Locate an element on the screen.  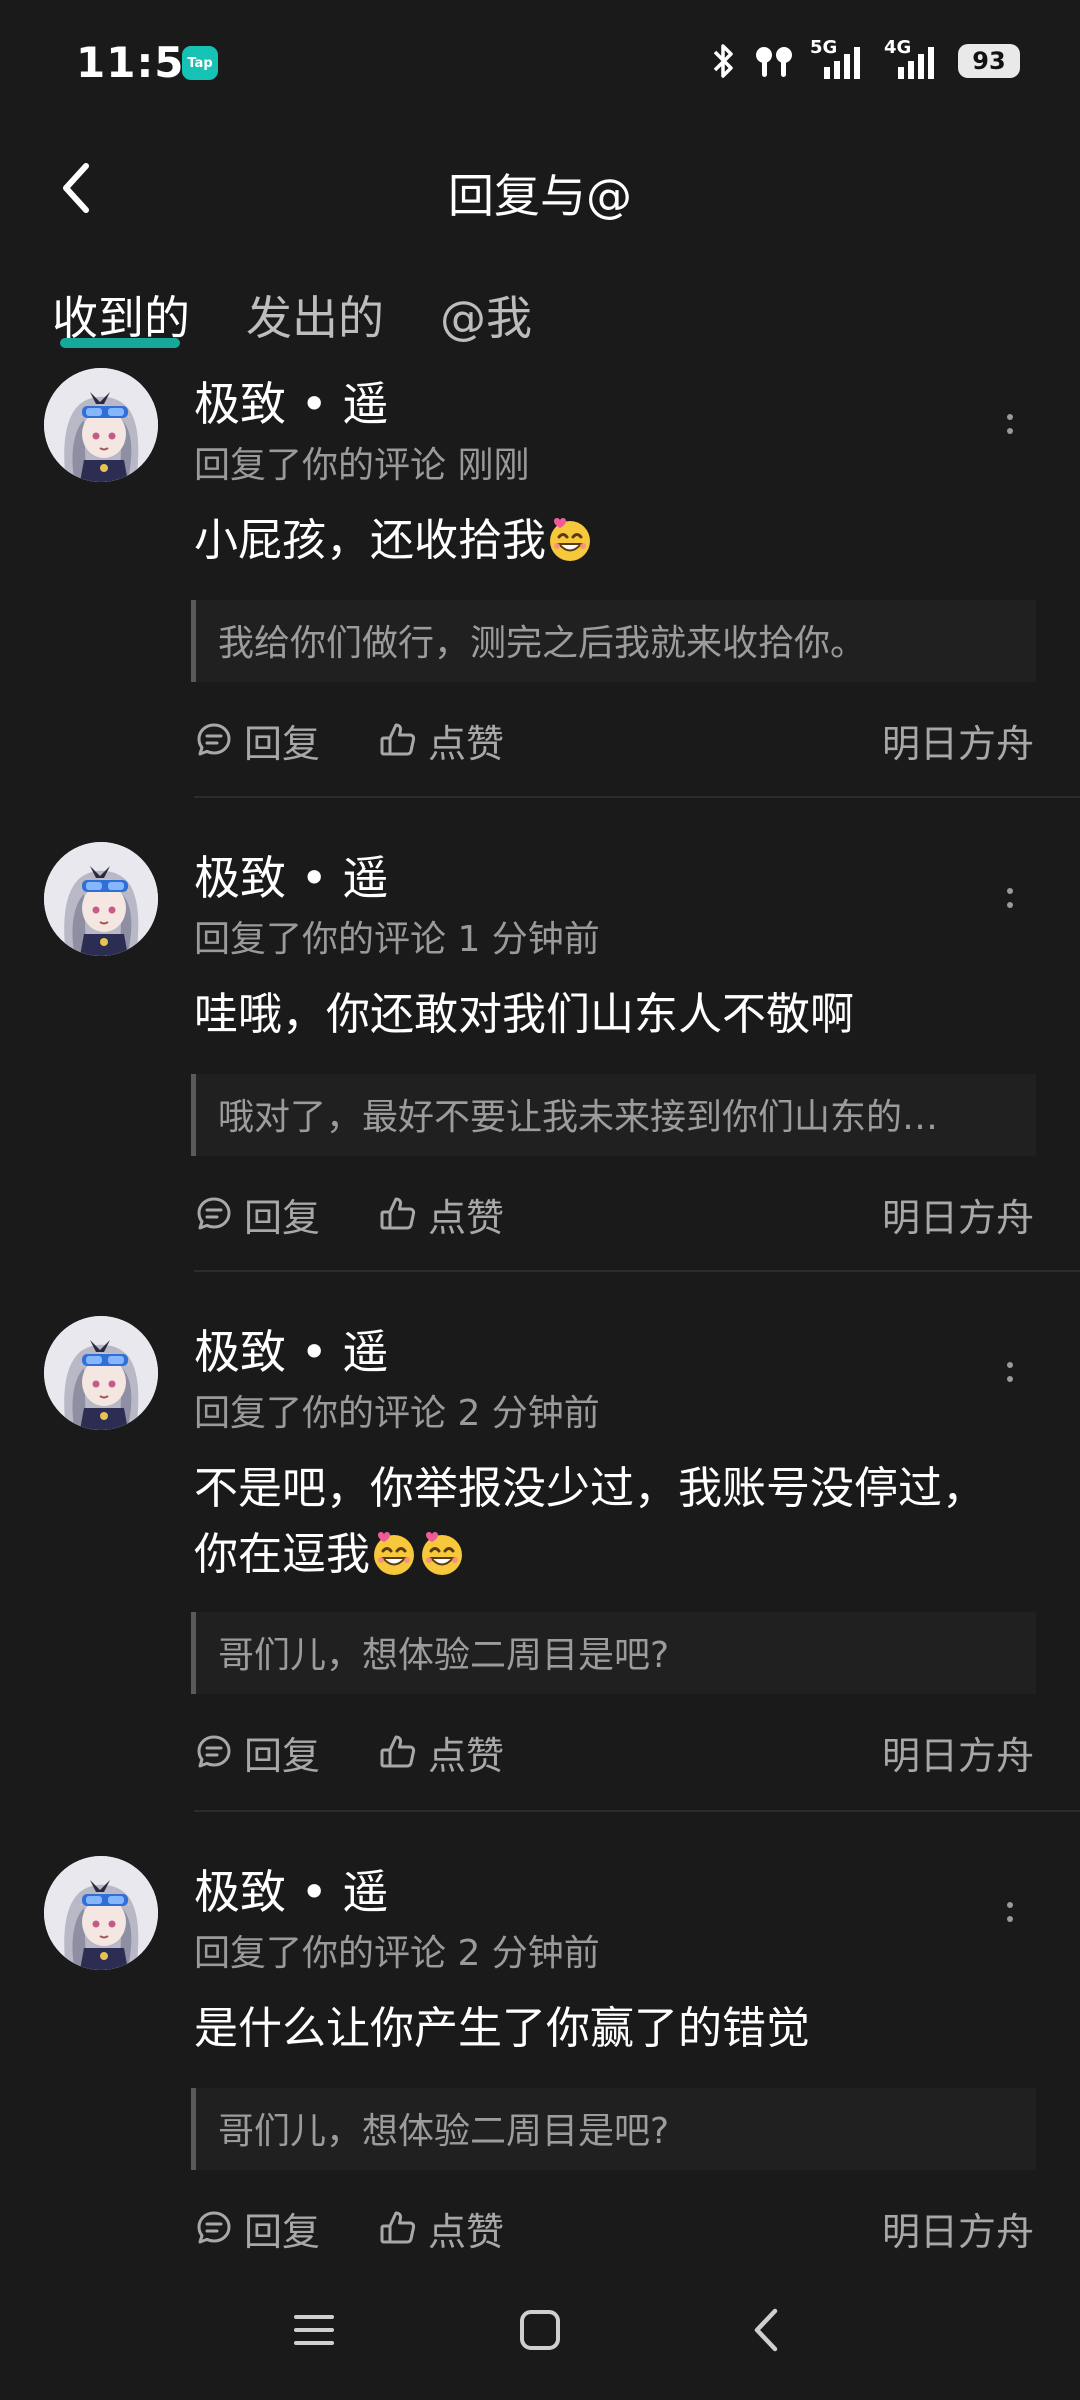
status-bar: 11:51 Tap 5G 4G 93 is located at coordinates (540, 60).